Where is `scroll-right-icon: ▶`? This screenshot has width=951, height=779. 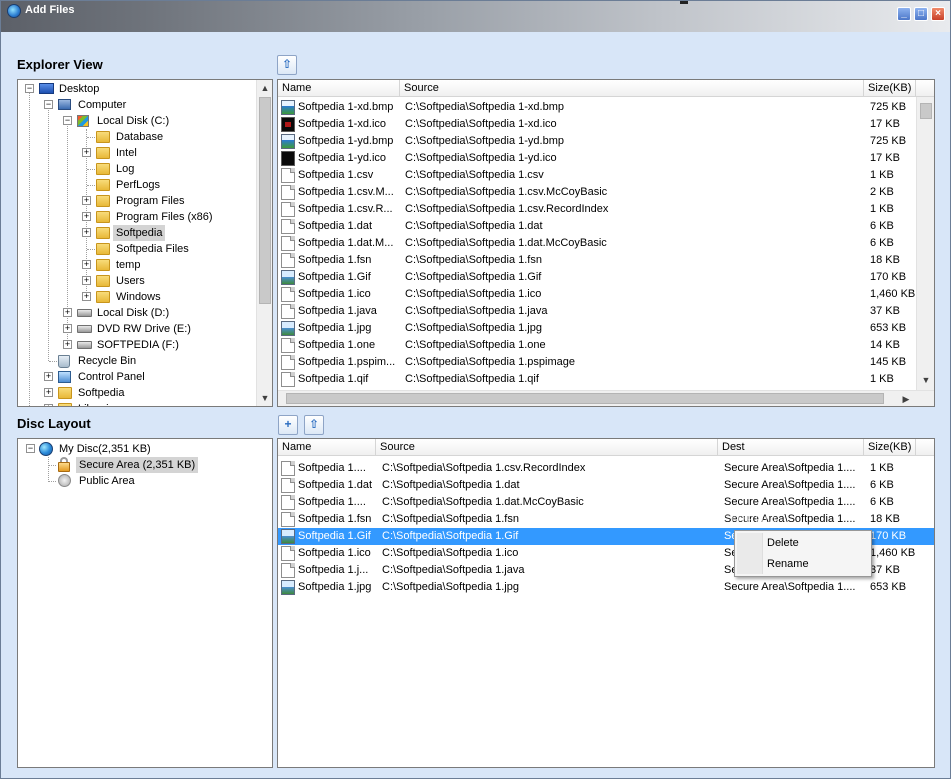
scroll-right-icon: ▶ is located at coordinates (906, 398).